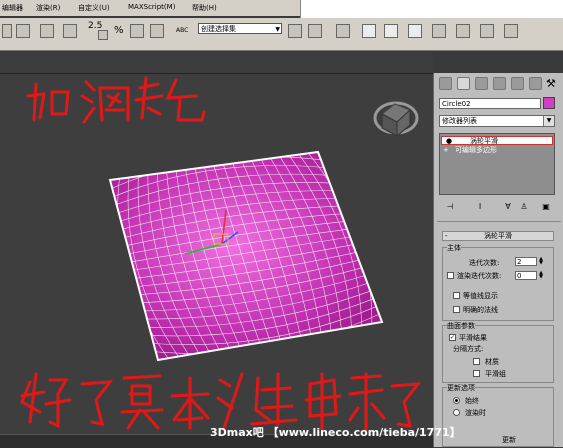 Image resolution: width=563 pixels, height=448 pixels. Describe the element at coordinates (480, 207) in the screenshot. I see `show-end-result-icon: Ⅰ` at that location.